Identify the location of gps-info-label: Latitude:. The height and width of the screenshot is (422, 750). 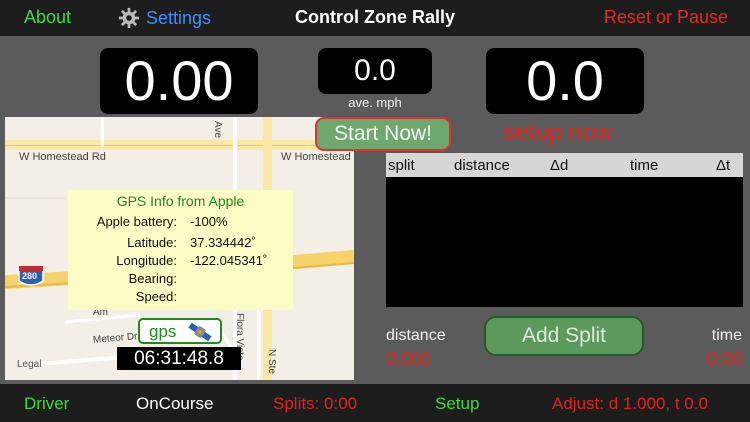
(152, 242).